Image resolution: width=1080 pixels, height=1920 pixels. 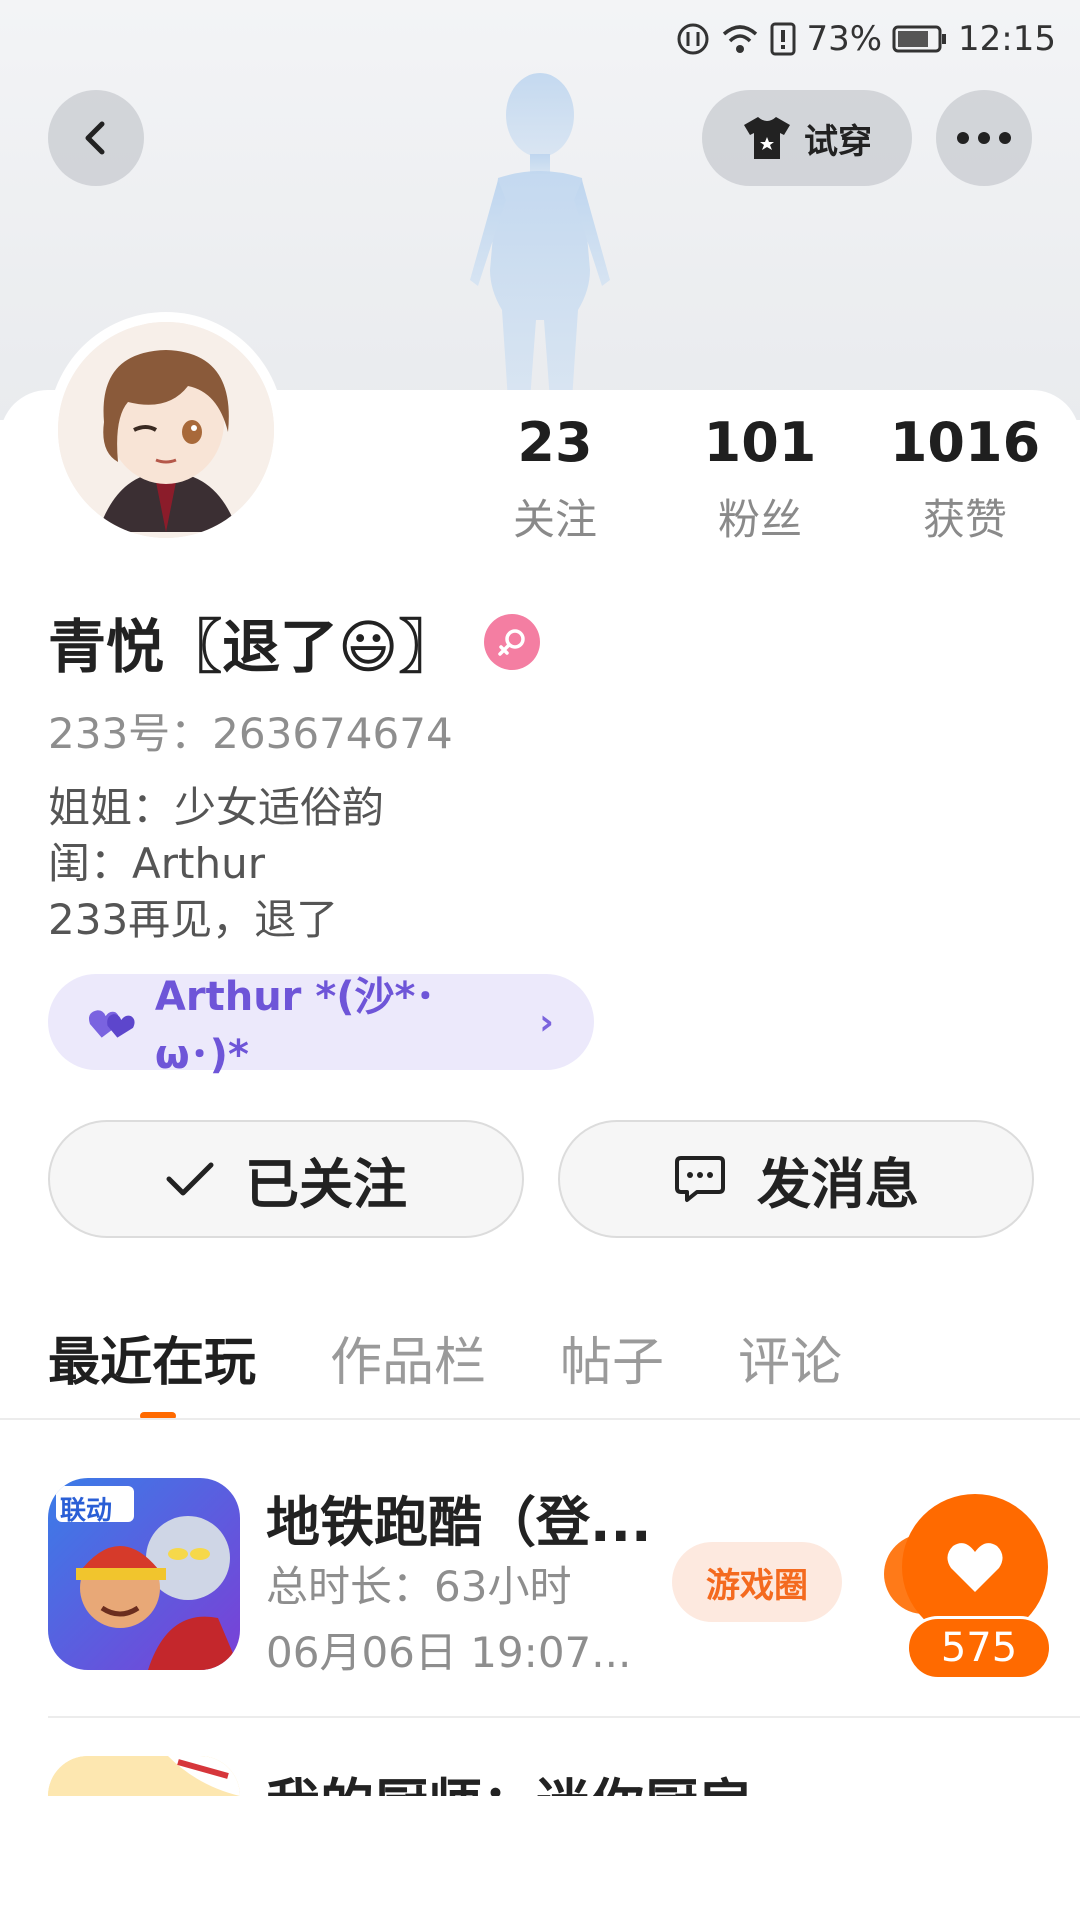 I want to click on name-row: 青悦〖退了😃〗, so click(x=294, y=642).